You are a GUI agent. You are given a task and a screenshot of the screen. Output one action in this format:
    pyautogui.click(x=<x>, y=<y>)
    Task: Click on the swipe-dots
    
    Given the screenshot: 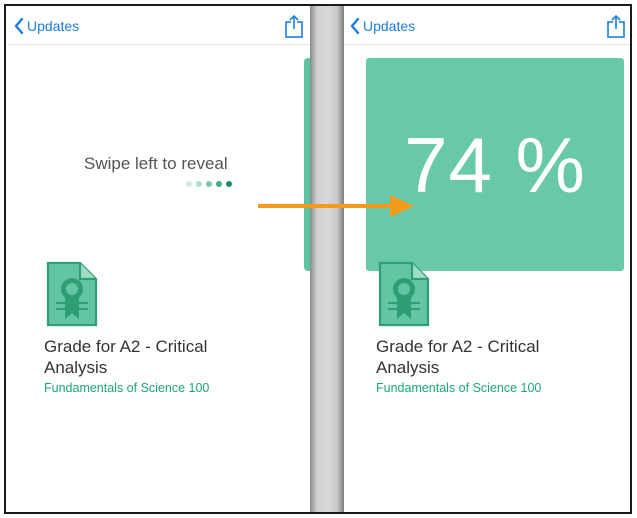 What is the action you would take?
    pyautogui.click(x=209, y=184)
    